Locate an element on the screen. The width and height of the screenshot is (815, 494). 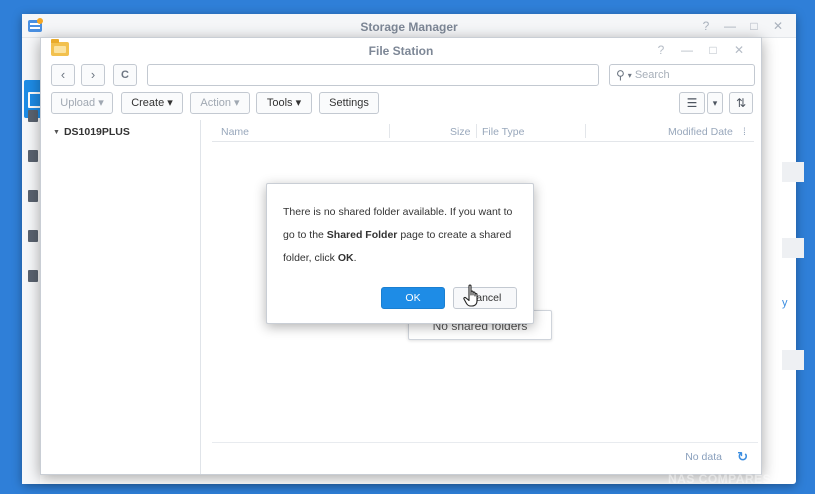
column-menu-icon: ⁞ is located at coordinates (744, 132).